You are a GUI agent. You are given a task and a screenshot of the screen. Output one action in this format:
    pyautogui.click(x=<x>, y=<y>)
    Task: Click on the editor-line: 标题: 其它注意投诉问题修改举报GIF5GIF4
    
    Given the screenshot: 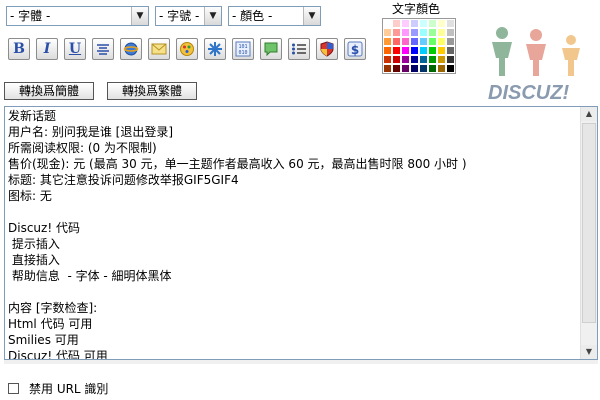 What is the action you would take?
    pyautogui.click(x=123, y=180)
    